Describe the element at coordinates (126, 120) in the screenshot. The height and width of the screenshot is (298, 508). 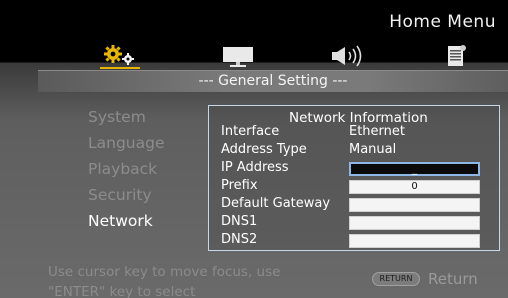
I see `menu-item-system: System` at that location.